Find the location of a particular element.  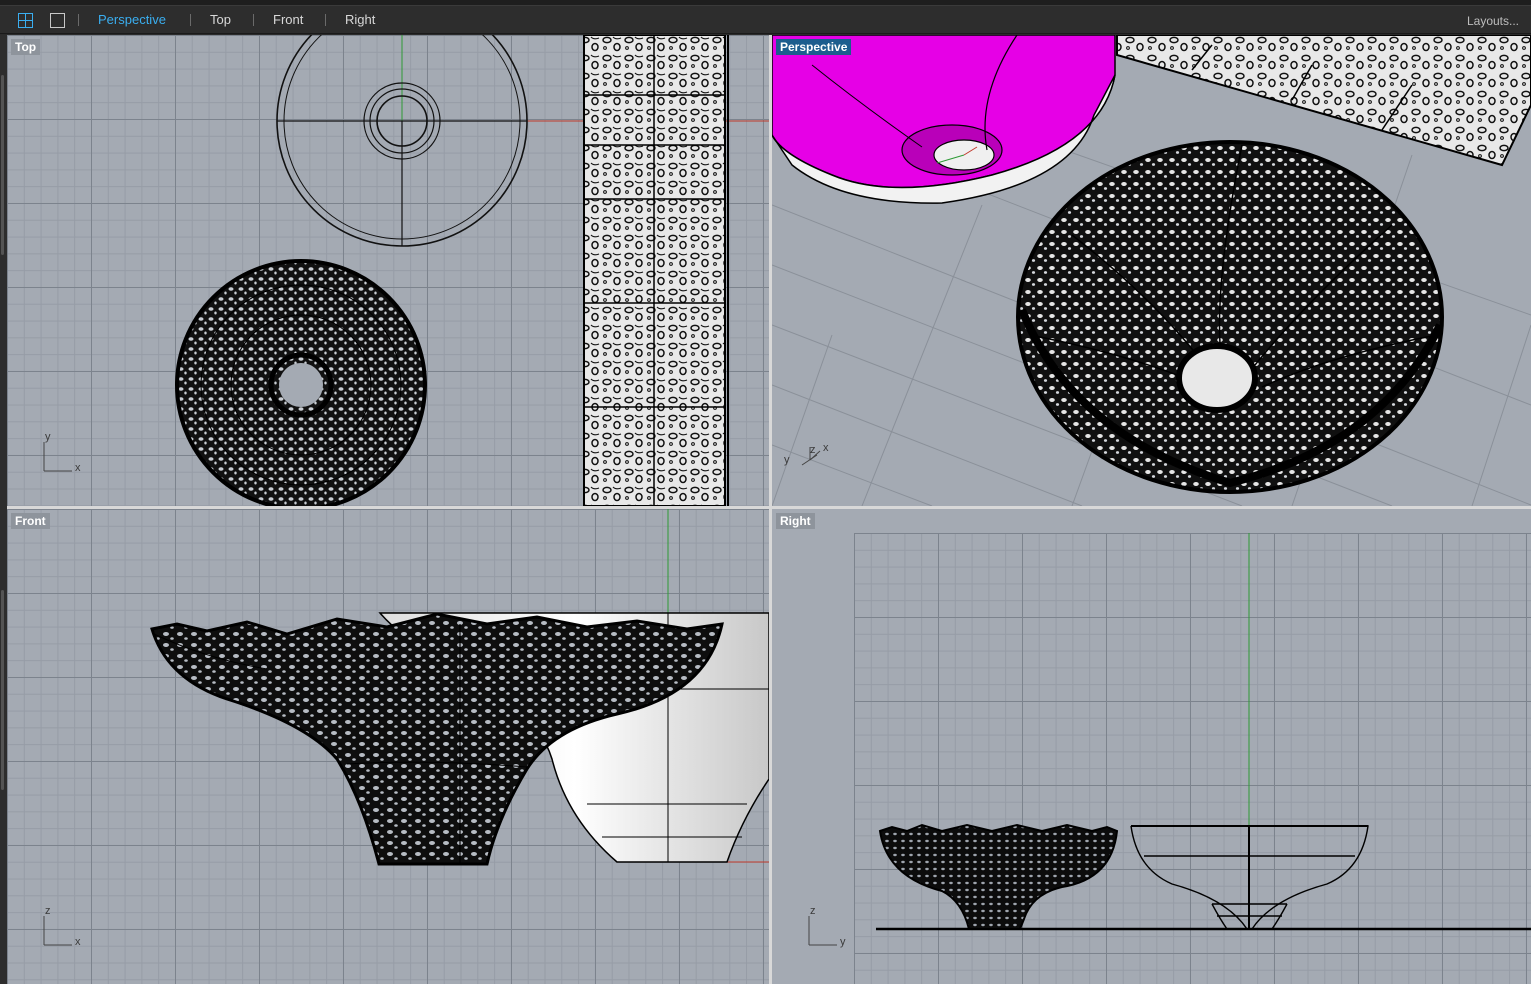

bowl-outline-right is located at coordinates (1249, 877).